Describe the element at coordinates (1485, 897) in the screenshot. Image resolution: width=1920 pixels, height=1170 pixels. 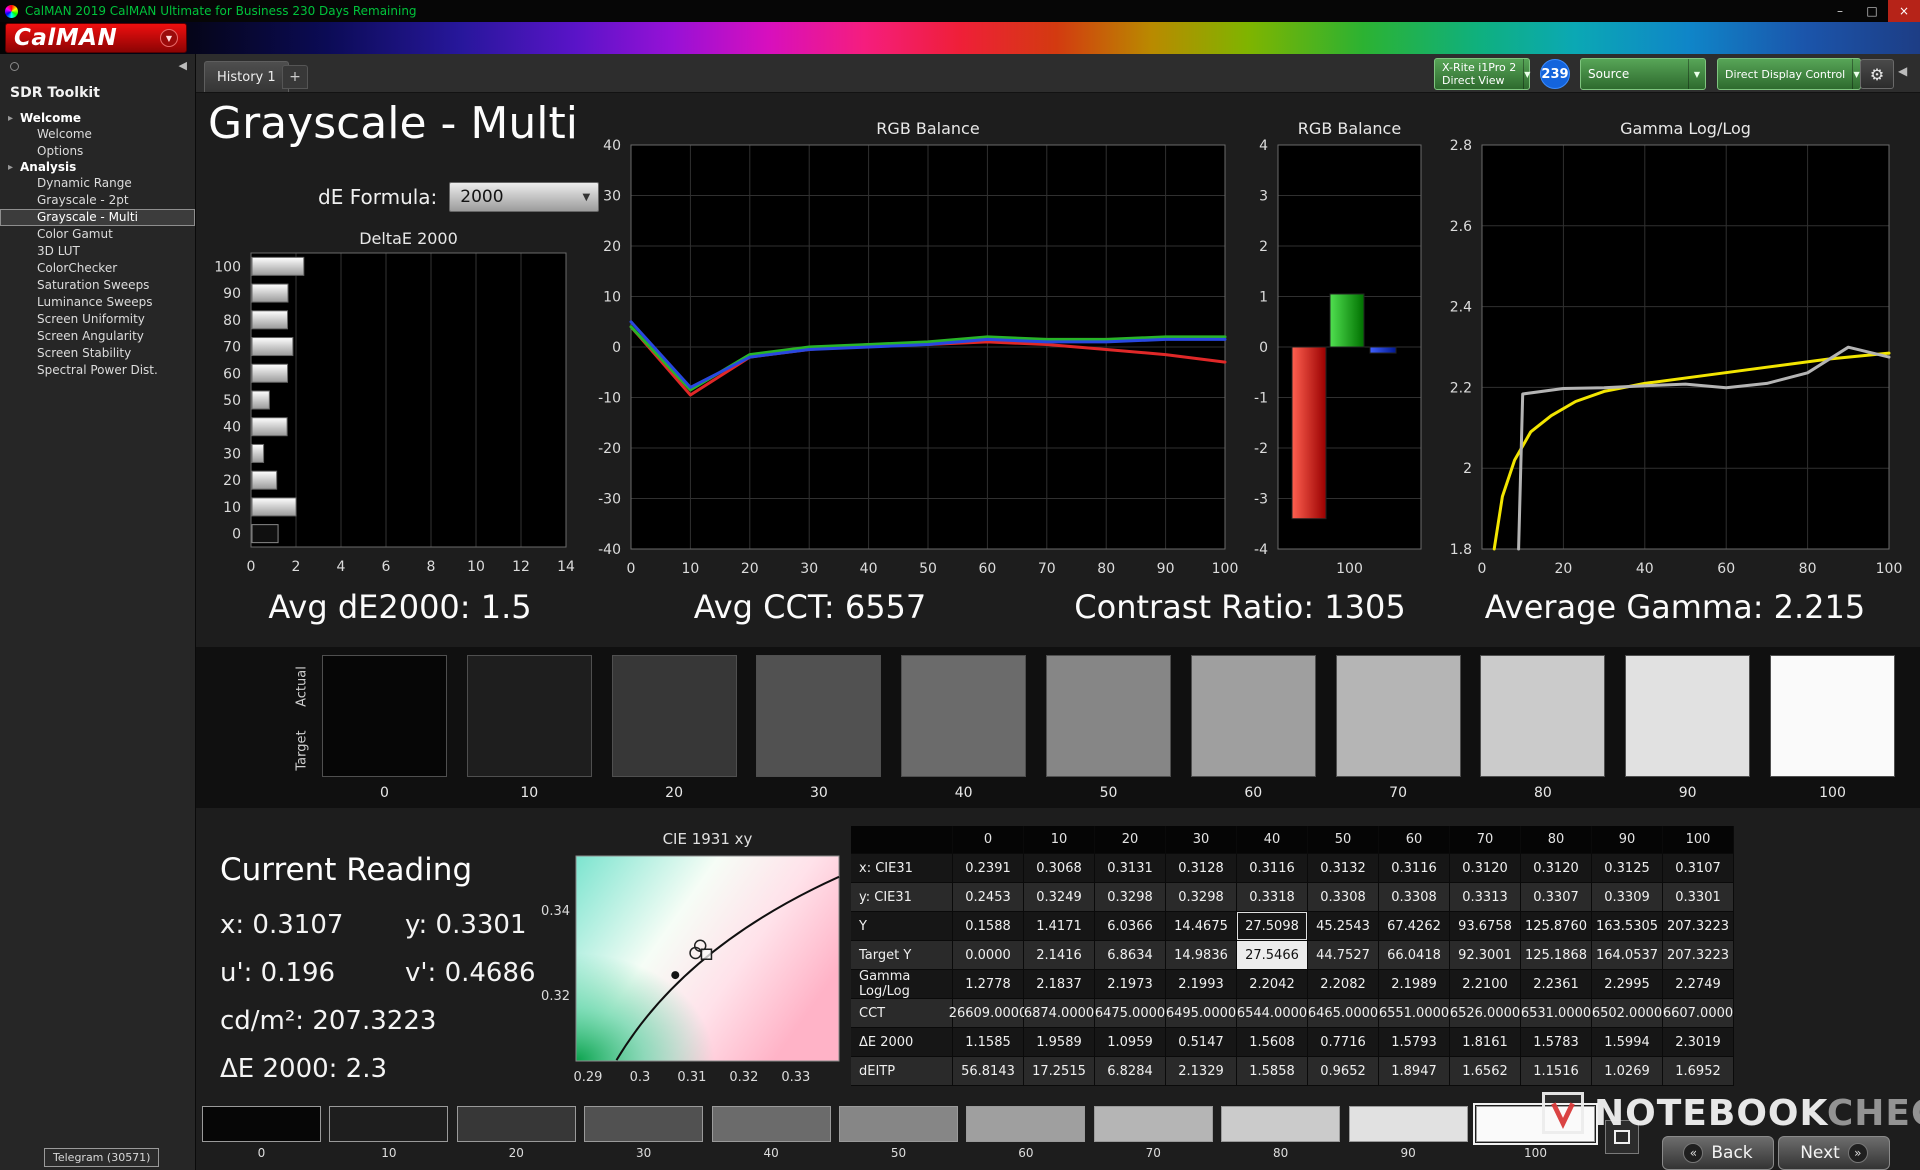
I see `table-cell-y-cie31-70: 0.3313` at that location.